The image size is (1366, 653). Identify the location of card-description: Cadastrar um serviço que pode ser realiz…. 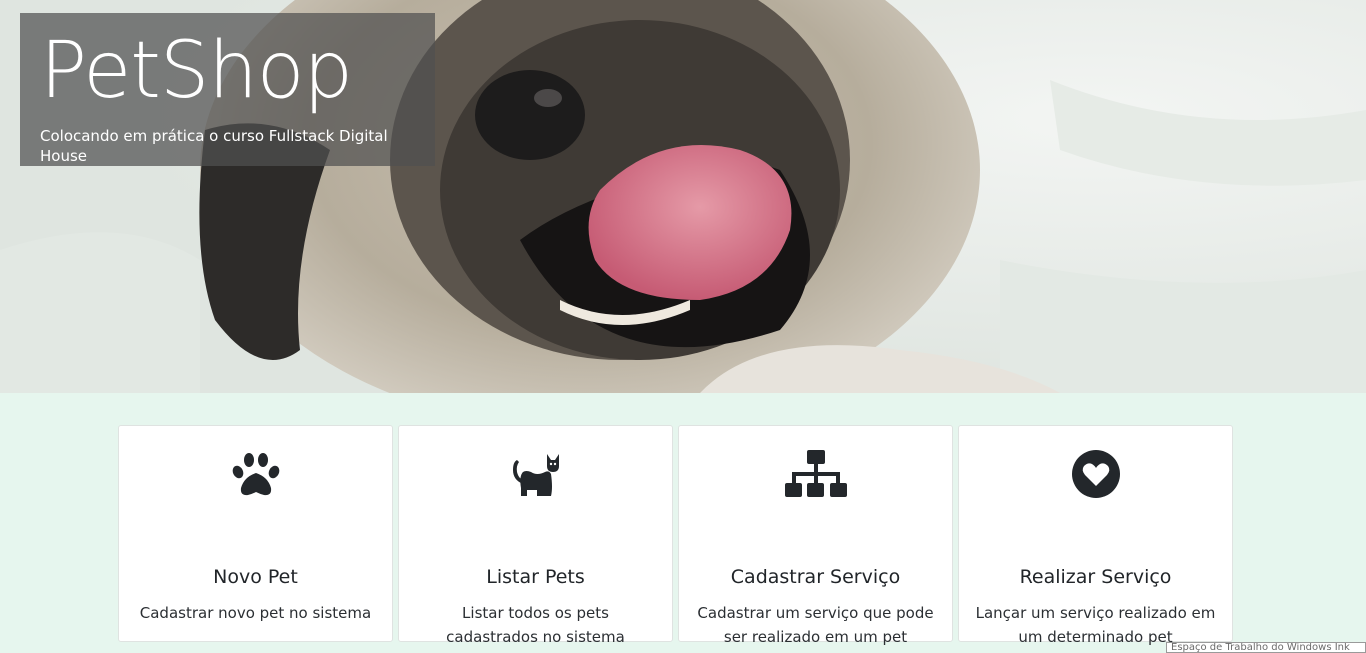
(815, 625).